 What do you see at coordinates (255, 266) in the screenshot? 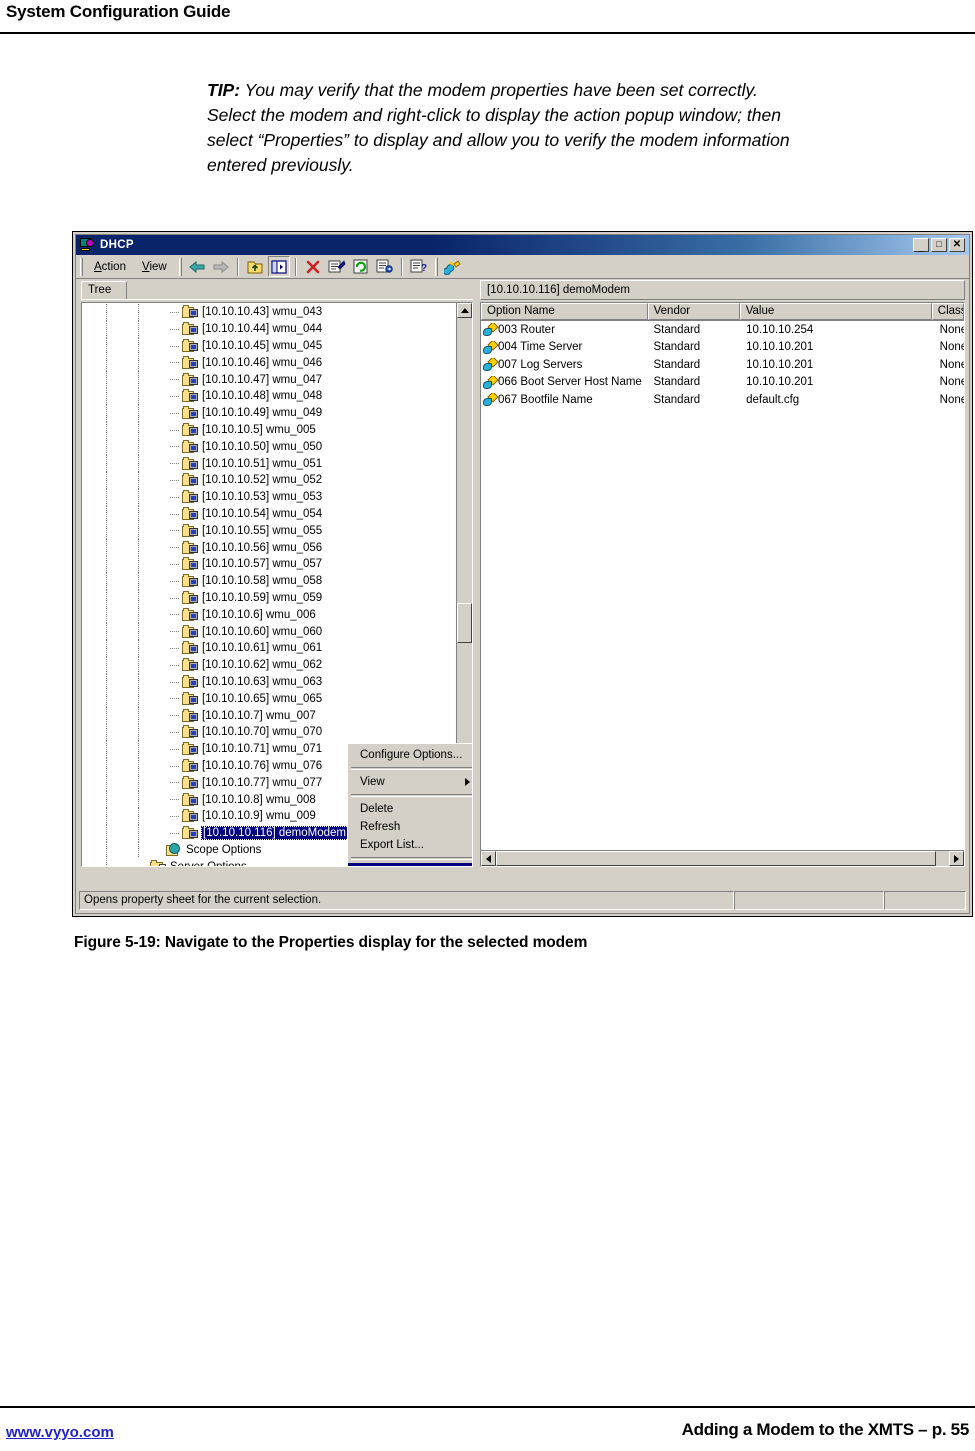
I see `up-one-level-icon` at bounding box center [255, 266].